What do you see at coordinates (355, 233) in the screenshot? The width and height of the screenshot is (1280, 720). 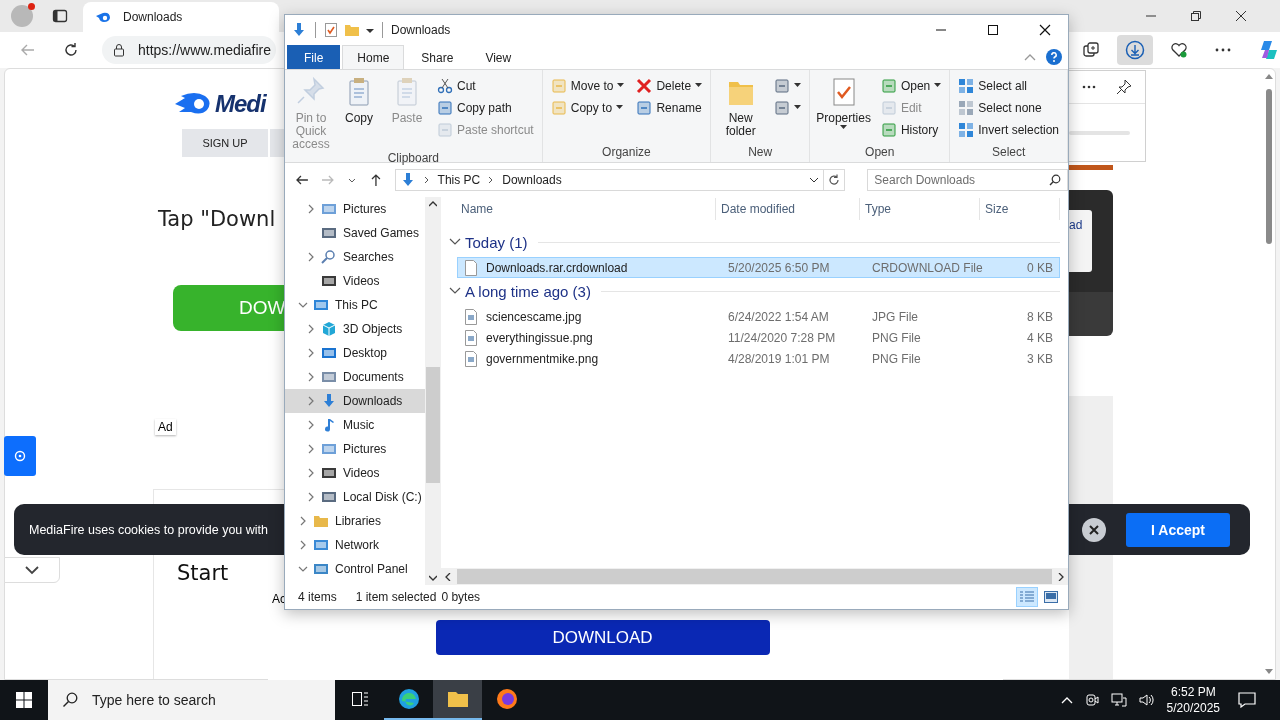 I see `nav-item: Saved Games` at bounding box center [355, 233].